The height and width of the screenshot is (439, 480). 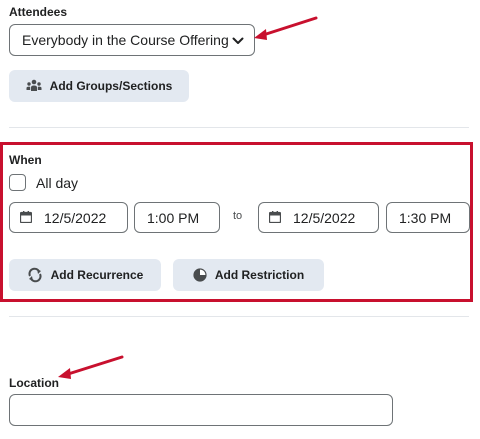 I want to click on location-input, so click(x=201, y=410).